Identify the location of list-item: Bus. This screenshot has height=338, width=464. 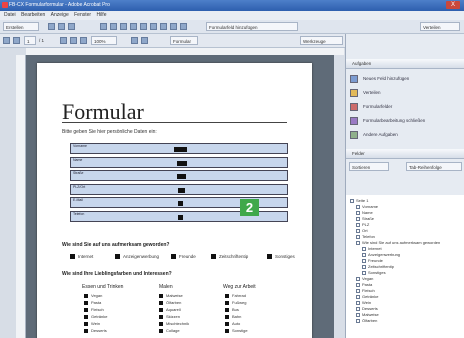
(232, 309).